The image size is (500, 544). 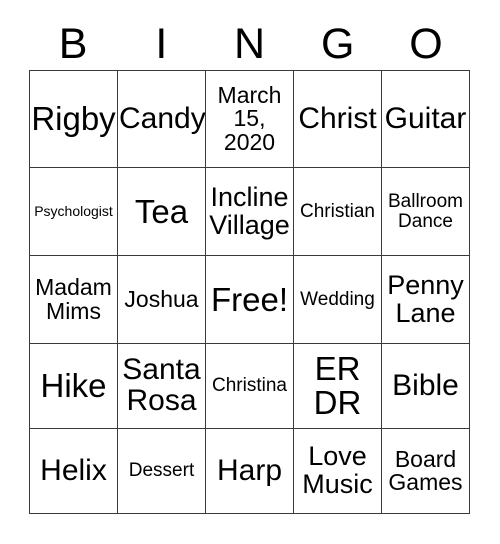 I want to click on bingo-cell: Christina, so click(x=249, y=386).